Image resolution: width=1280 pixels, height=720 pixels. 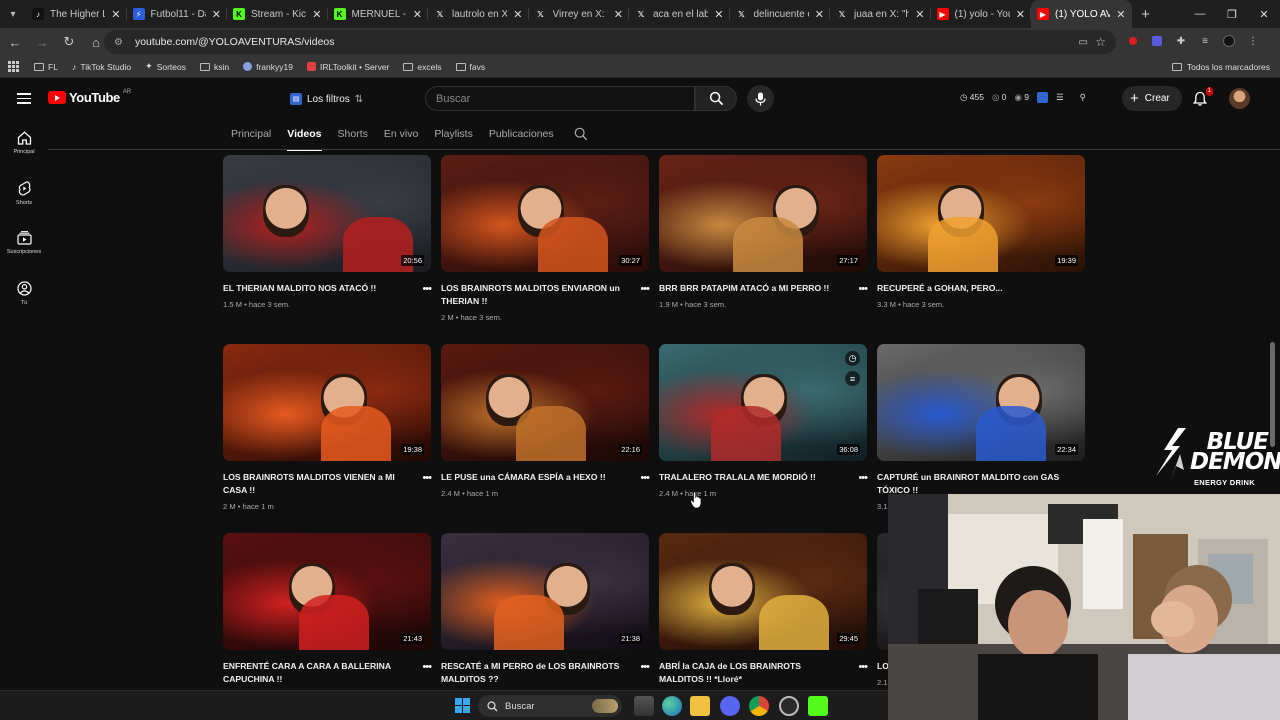 What do you see at coordinates (763, 402) in the screenshot?
I see `video-thumbnail: 36:08 ◷ ≡` at bounding box center [763, 402].